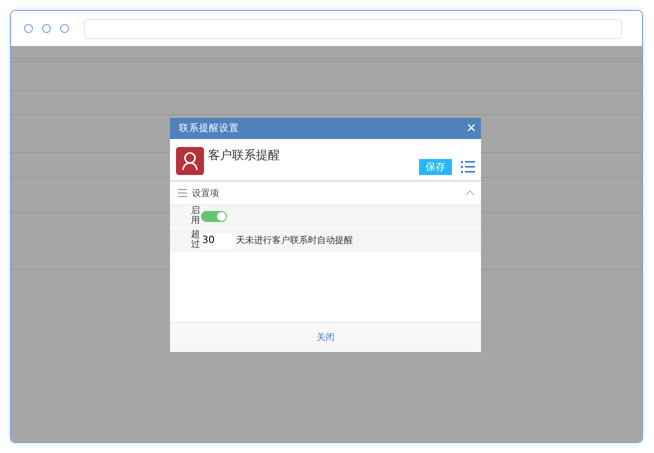 This screenshot has height=453, width=654. Describe the element at coordinates (214, 216) in the screenshot. I see `toggle-switch` at that location.